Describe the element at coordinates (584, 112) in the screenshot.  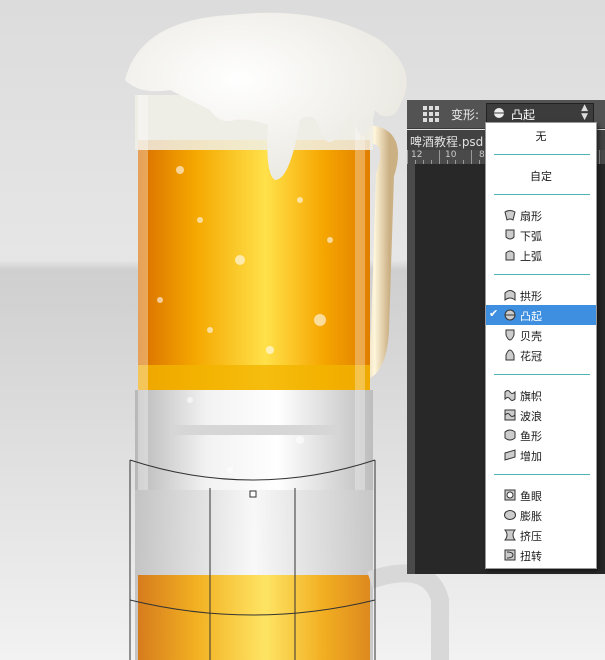
I see `select-arrows-icon: ▲ ▼` at that location.